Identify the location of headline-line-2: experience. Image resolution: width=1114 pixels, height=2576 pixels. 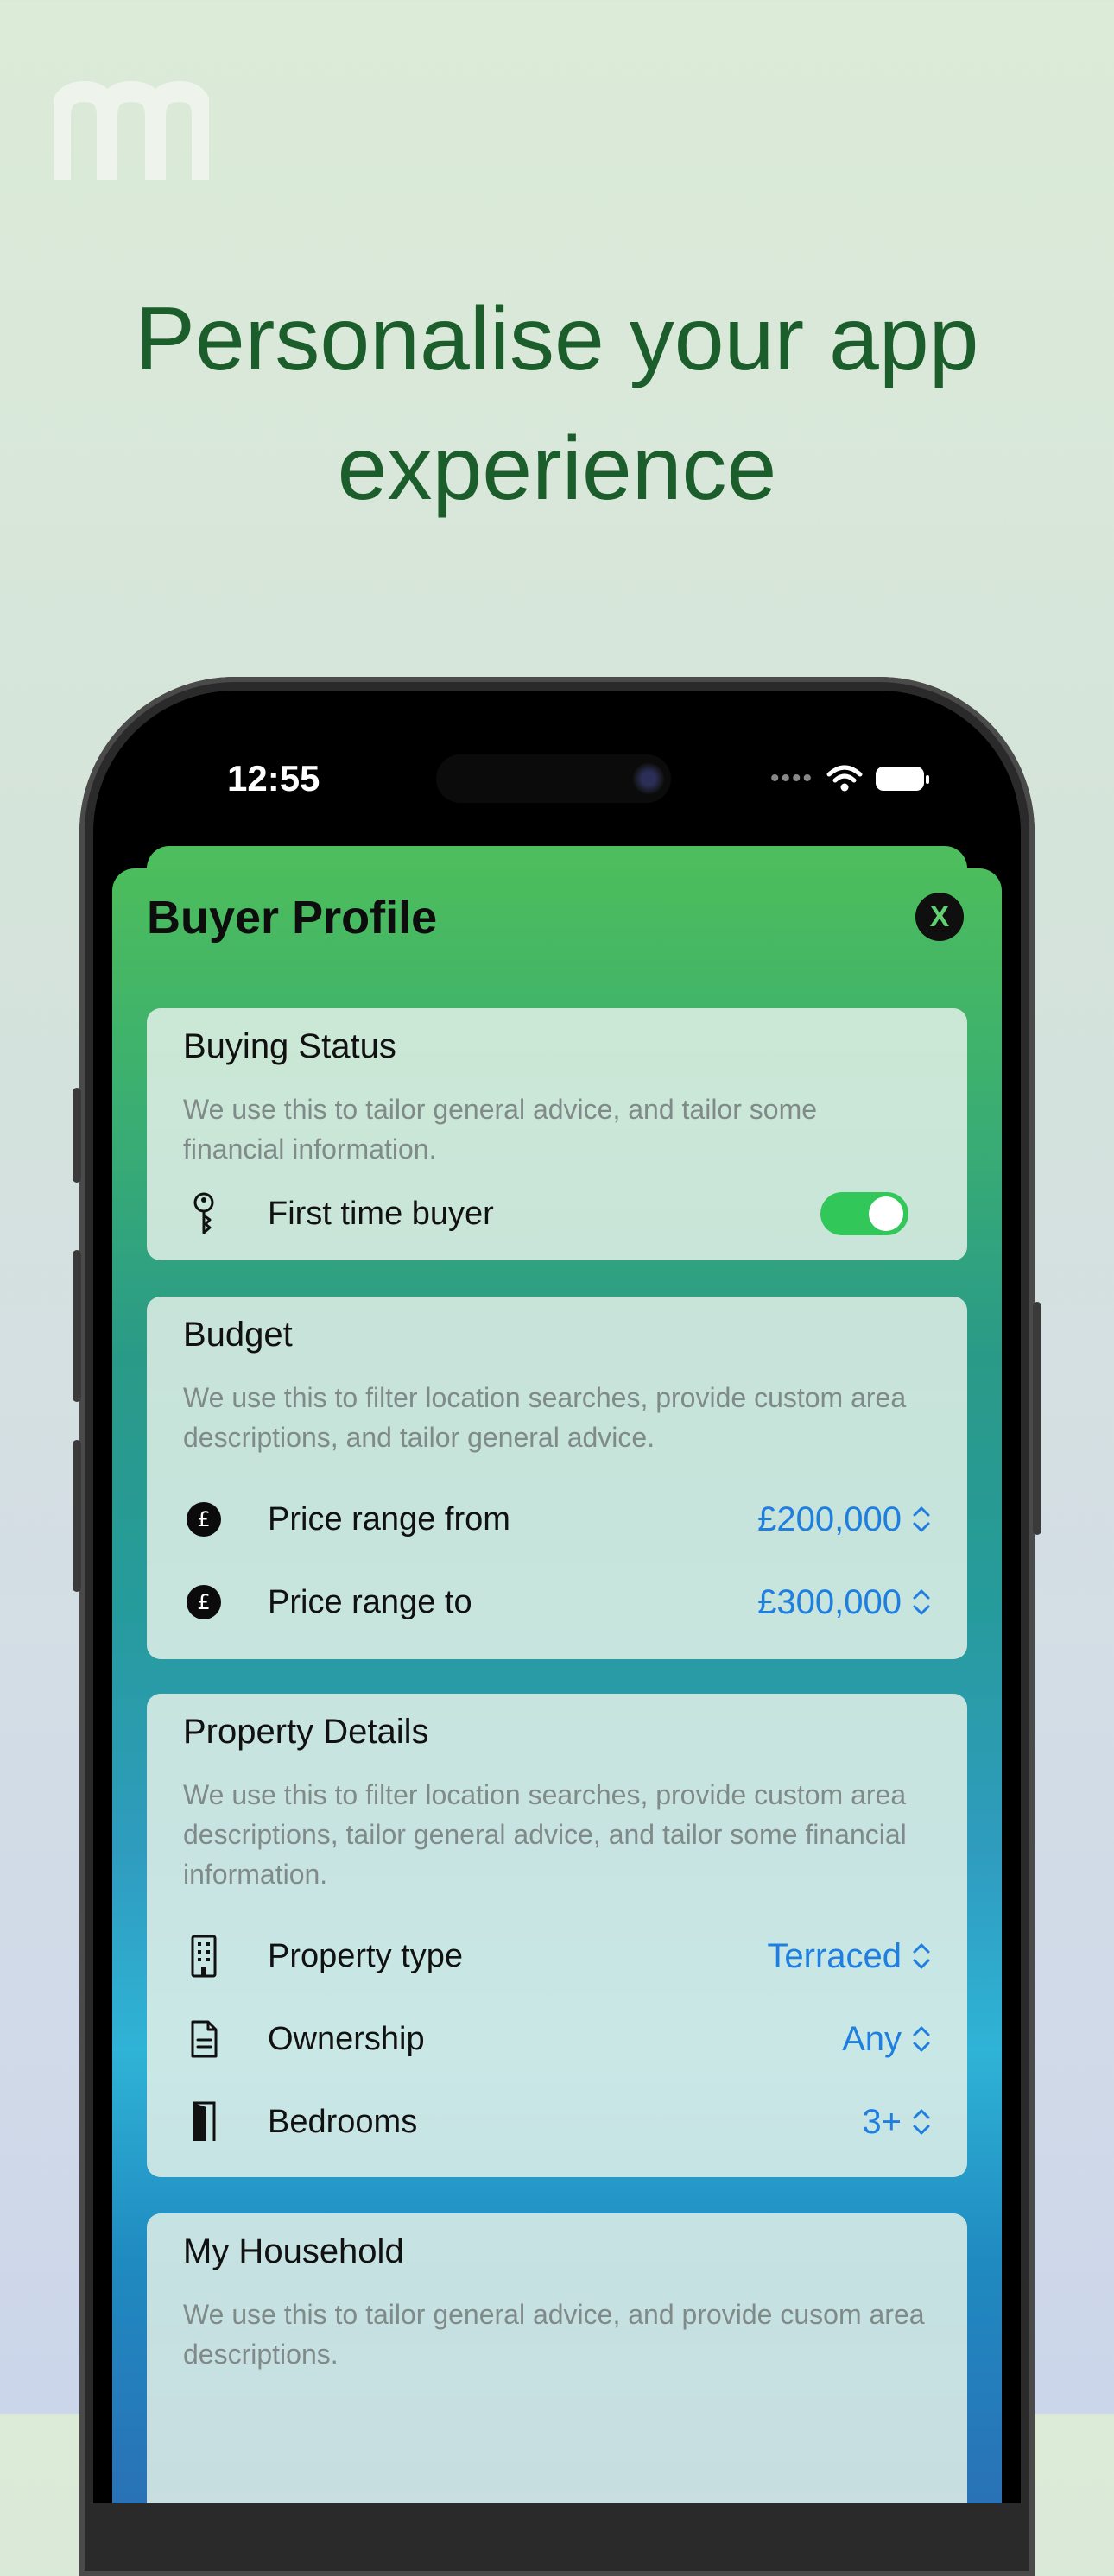
(557, 469).